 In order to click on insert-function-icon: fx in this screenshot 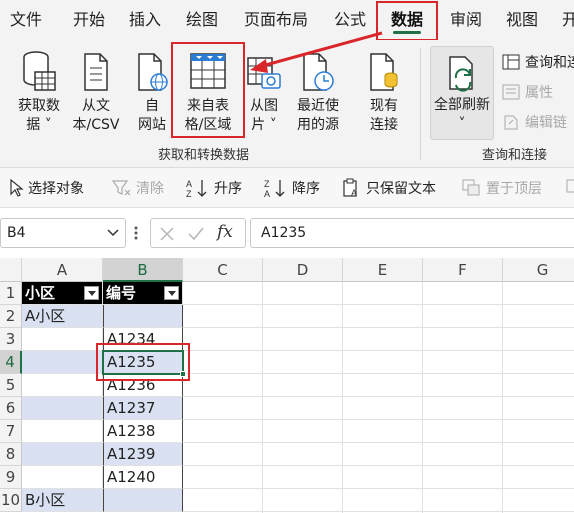, I will do `click(225, 232)`.